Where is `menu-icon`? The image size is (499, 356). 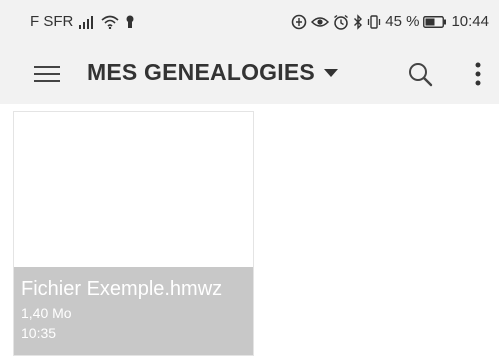 menu-icon is located at coordinates (47, 74).